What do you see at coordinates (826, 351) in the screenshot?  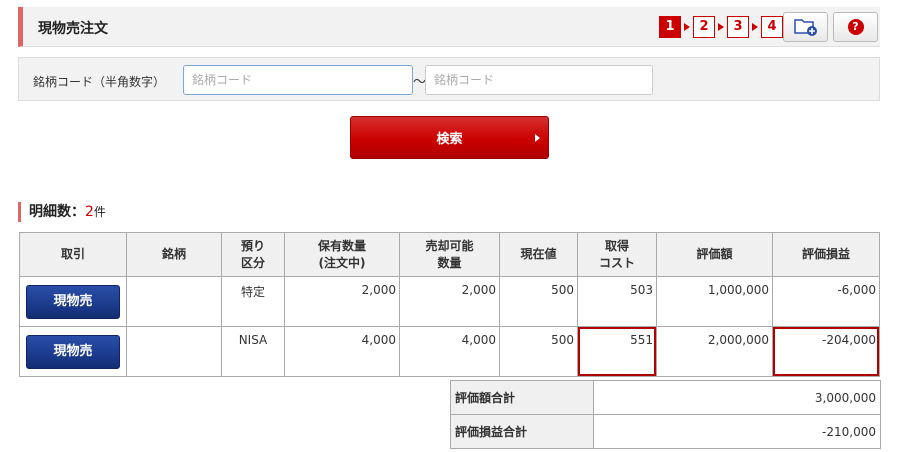 I see `pl-cell-highlighted: -204,000` at bounding box center [826, 351].